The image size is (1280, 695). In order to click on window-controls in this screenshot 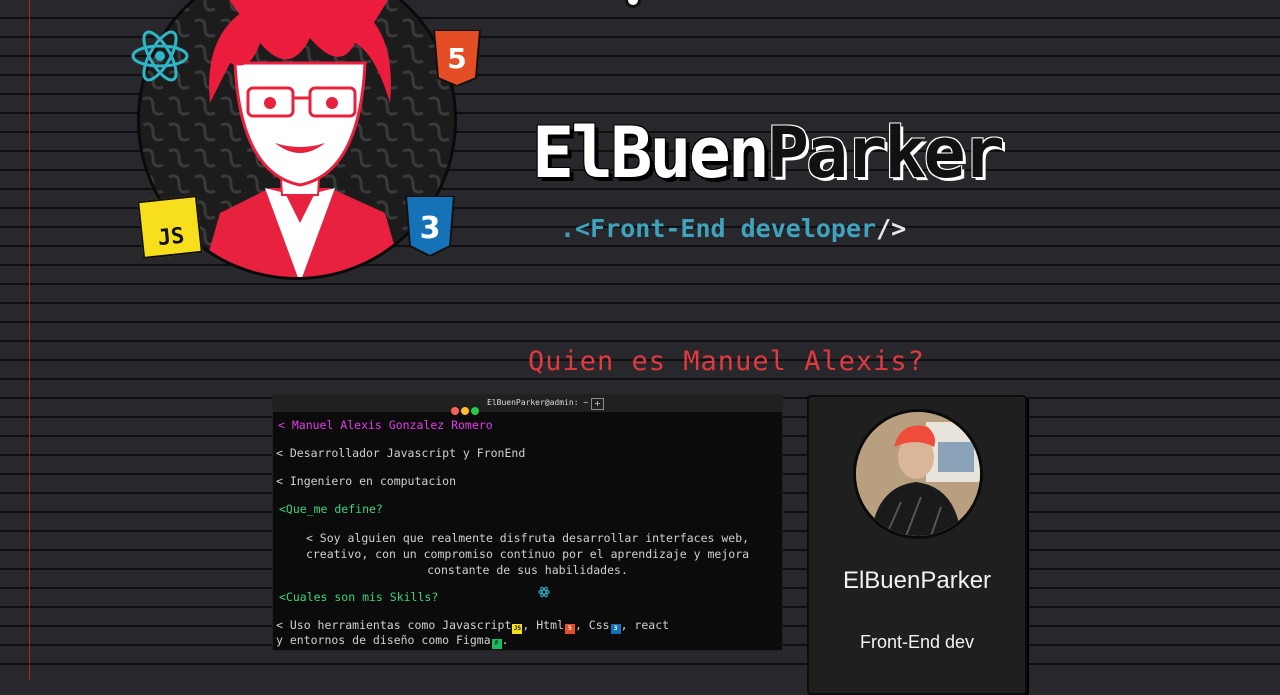, I will do `click(466, 409)`.